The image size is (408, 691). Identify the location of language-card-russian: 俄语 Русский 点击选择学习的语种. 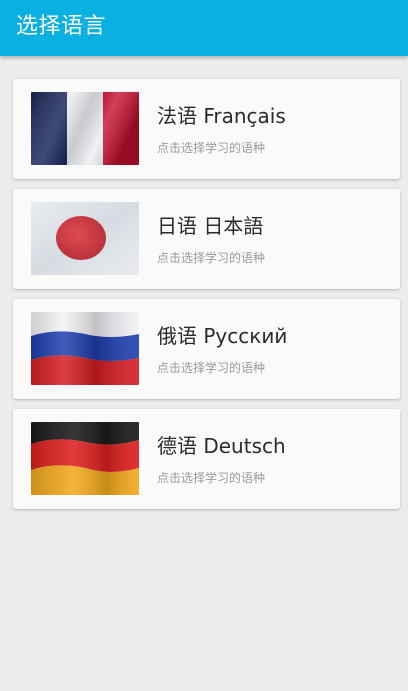
(206, 349).